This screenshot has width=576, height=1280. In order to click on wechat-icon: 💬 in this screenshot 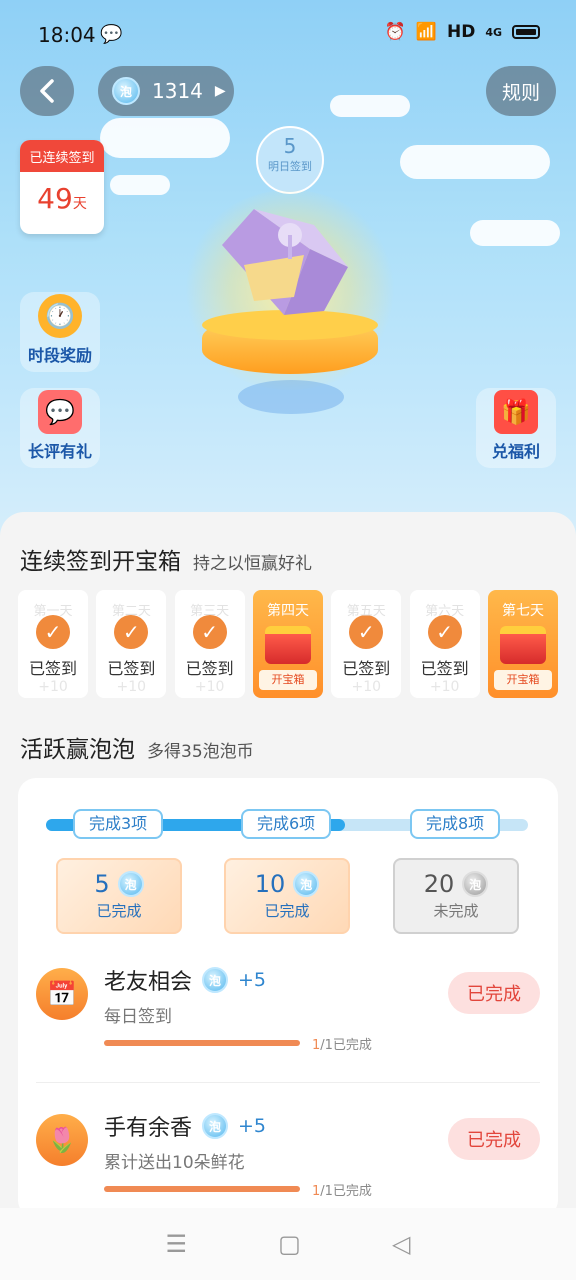, I will do `click(111, 34)`.